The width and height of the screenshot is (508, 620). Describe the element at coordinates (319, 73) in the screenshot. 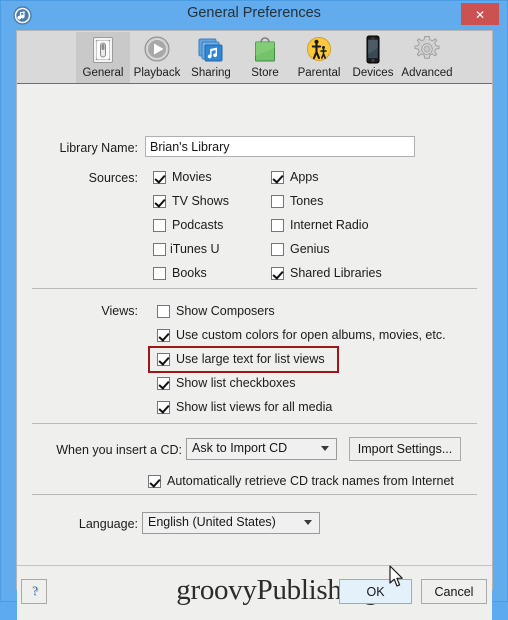

I see `tab-parental-label: Parental` at that location.